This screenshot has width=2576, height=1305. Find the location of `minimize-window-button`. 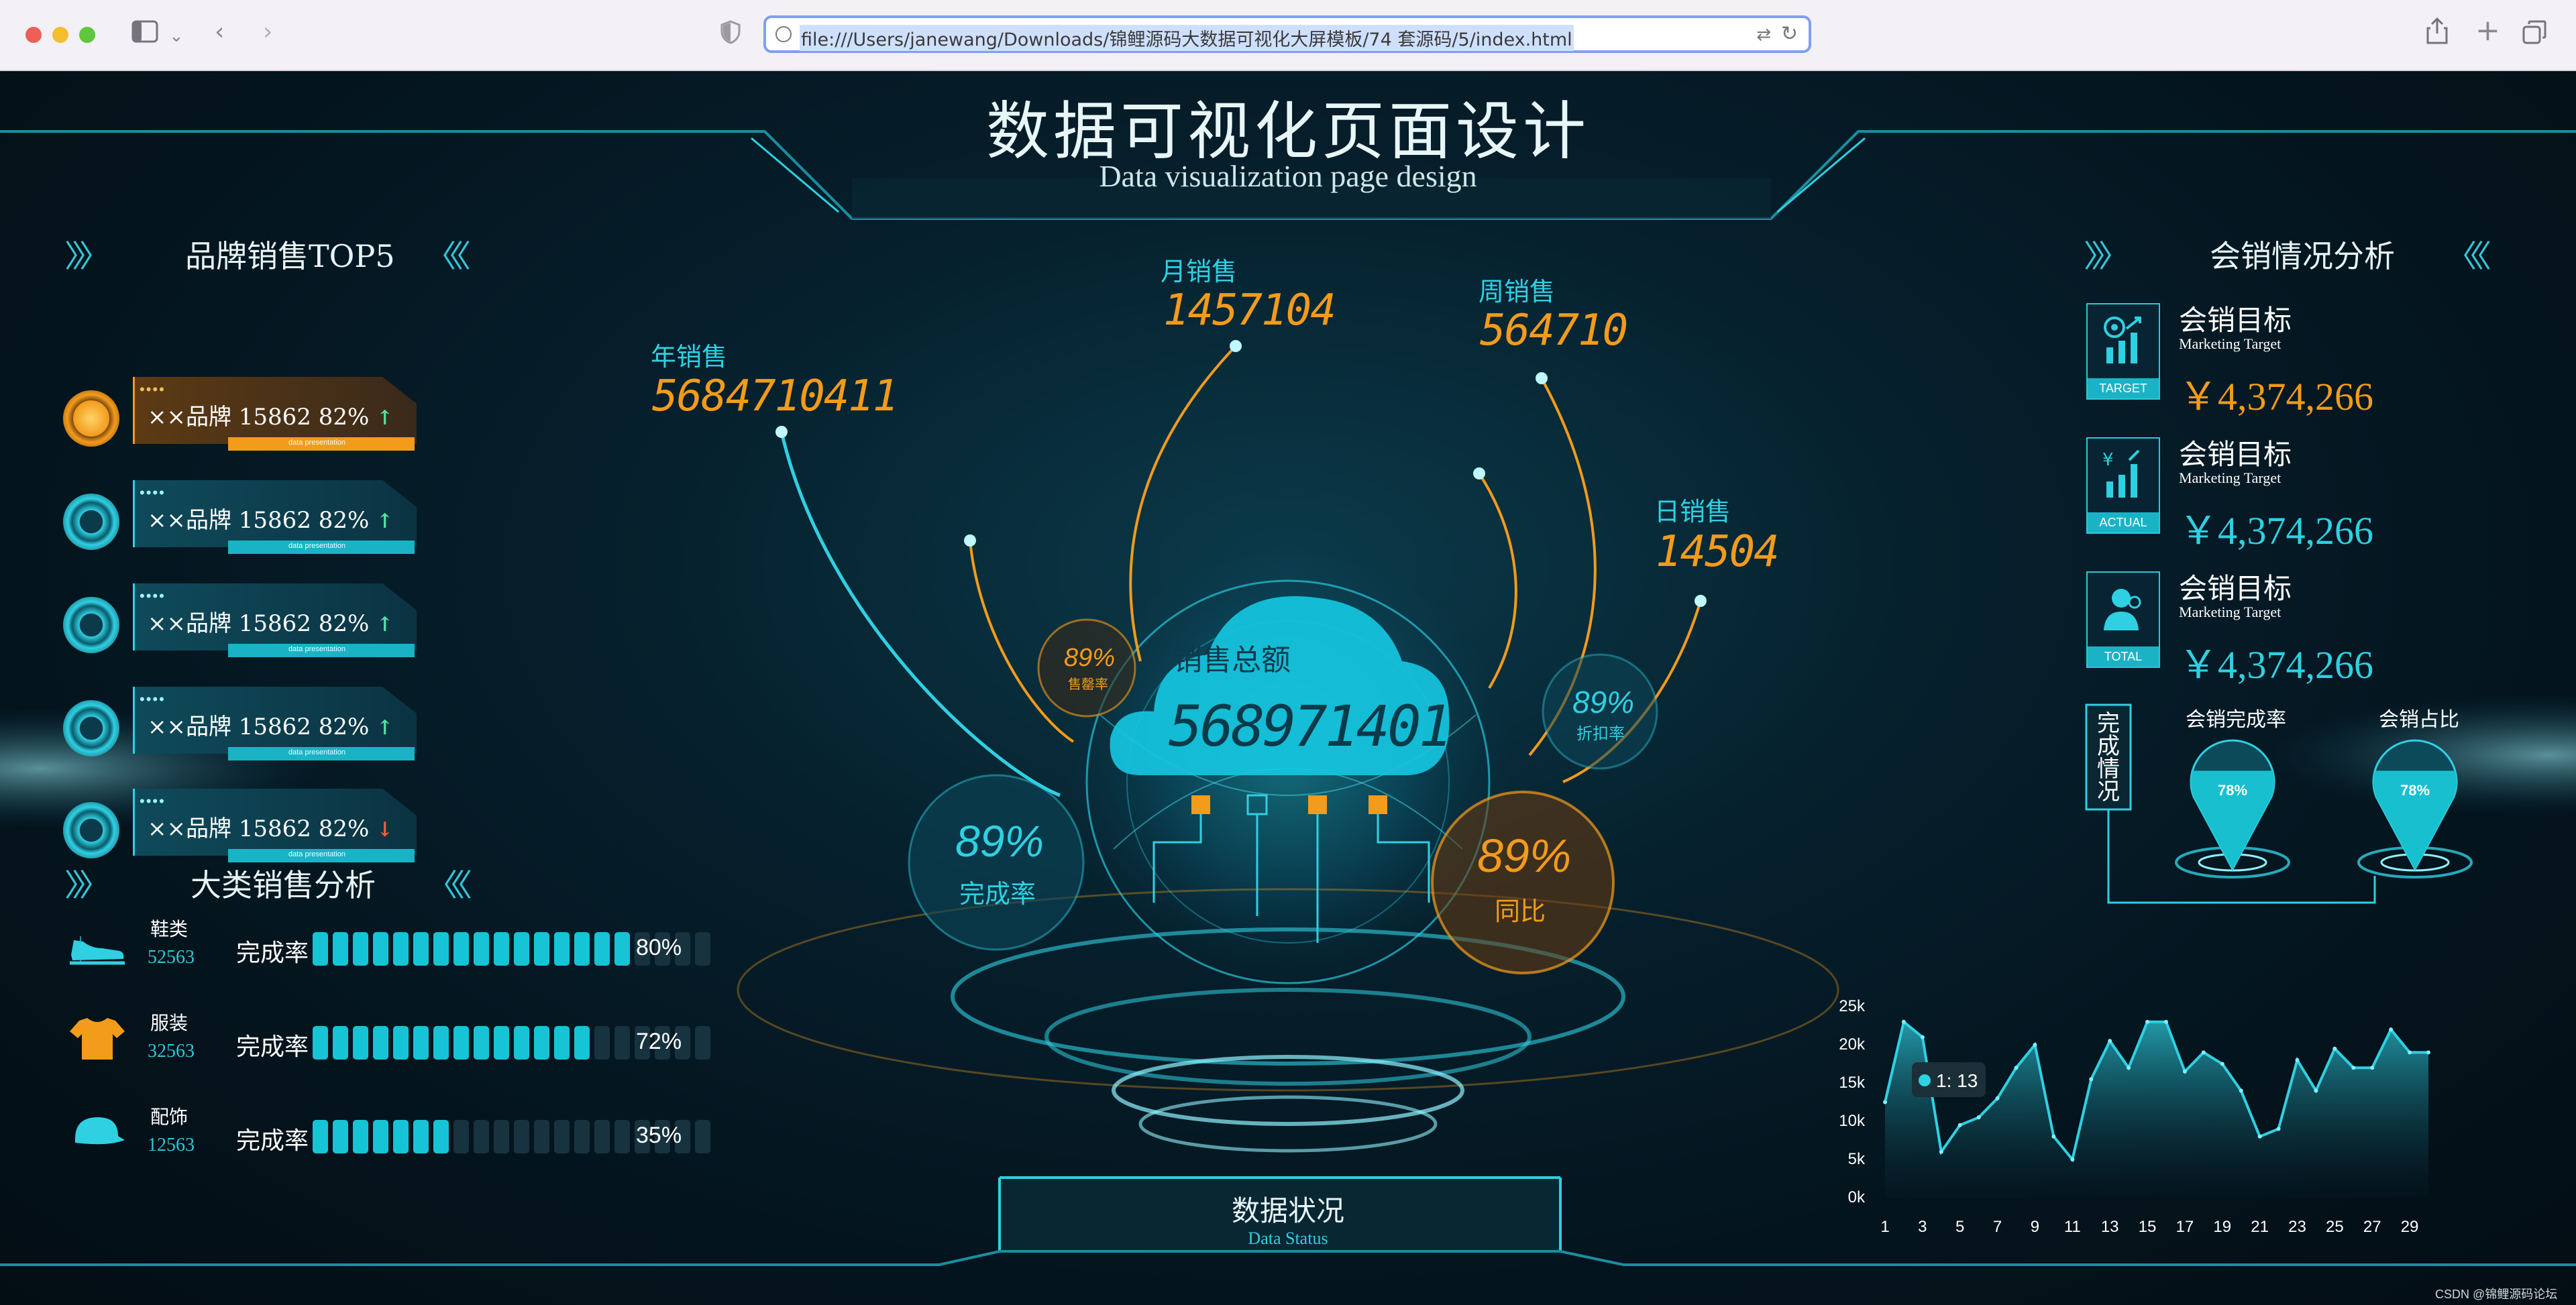

minimize-window-button is located at coordinates (60, 35).